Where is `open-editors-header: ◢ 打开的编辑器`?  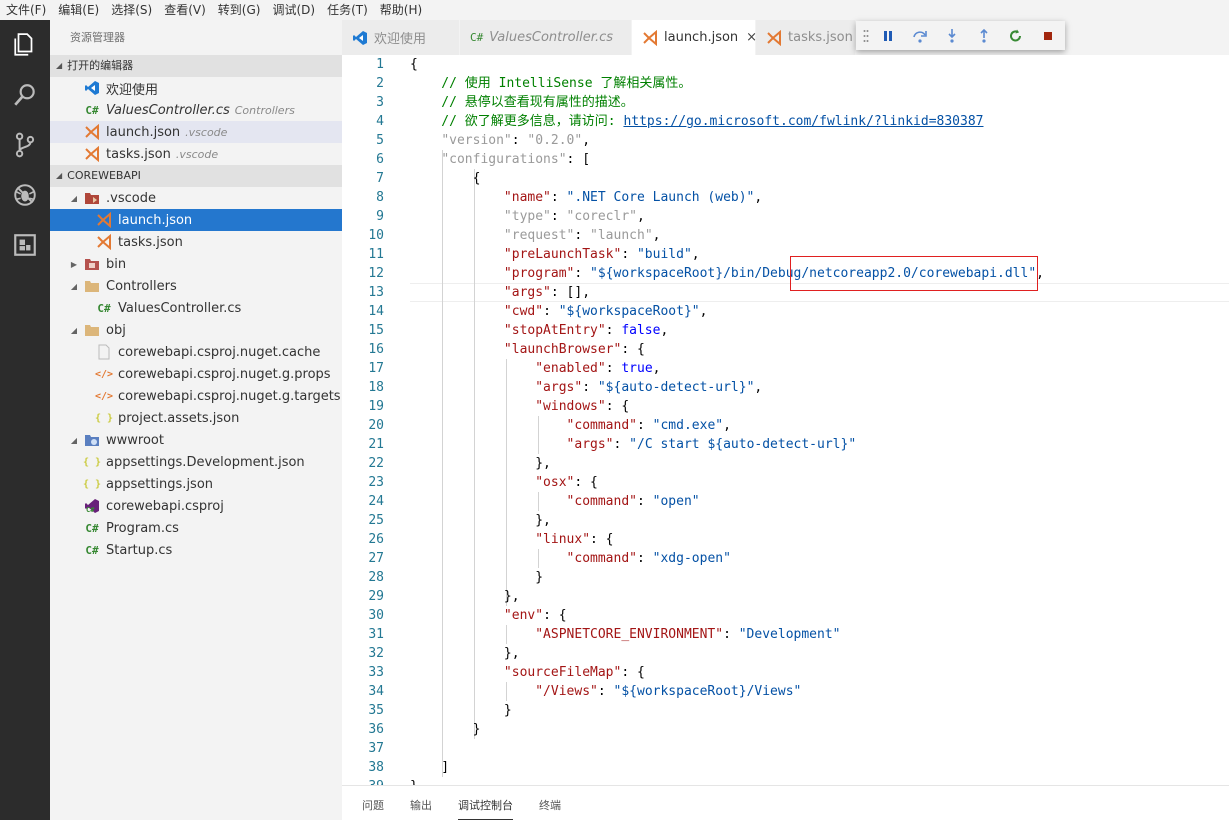
open-editors-header: ◢ 打开的编辑器 is located at coordinates (196, 66).